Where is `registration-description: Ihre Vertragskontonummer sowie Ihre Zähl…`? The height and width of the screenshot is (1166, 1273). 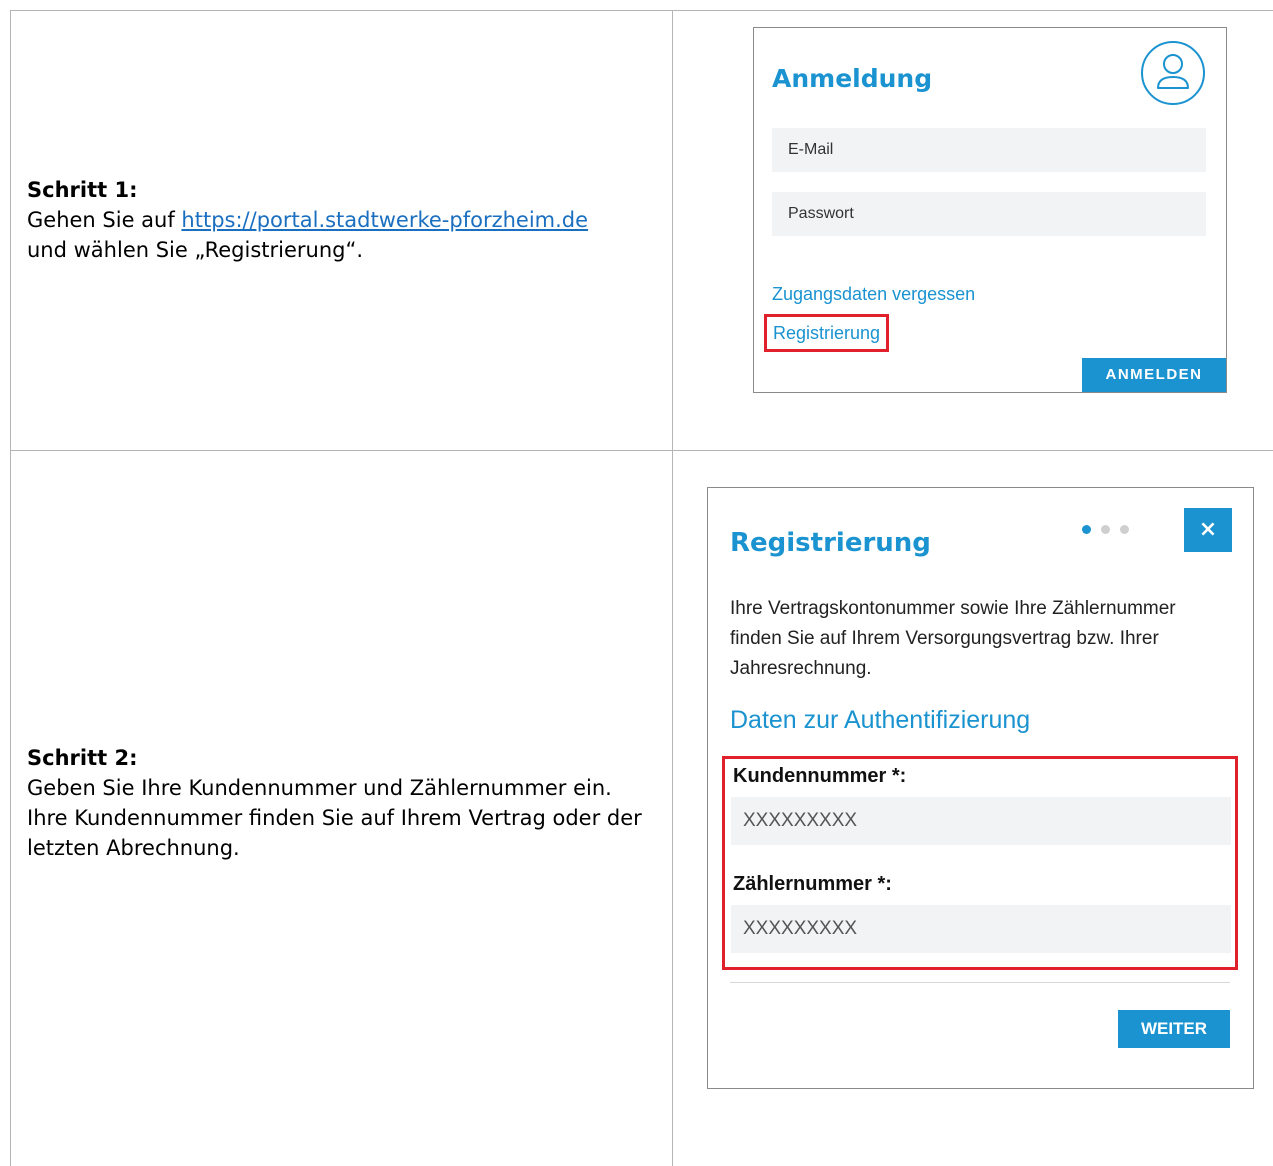
registration-description: Ihre Vertragskontonummer sowie Ihre Zähl… is located at coordinates (953, 638).